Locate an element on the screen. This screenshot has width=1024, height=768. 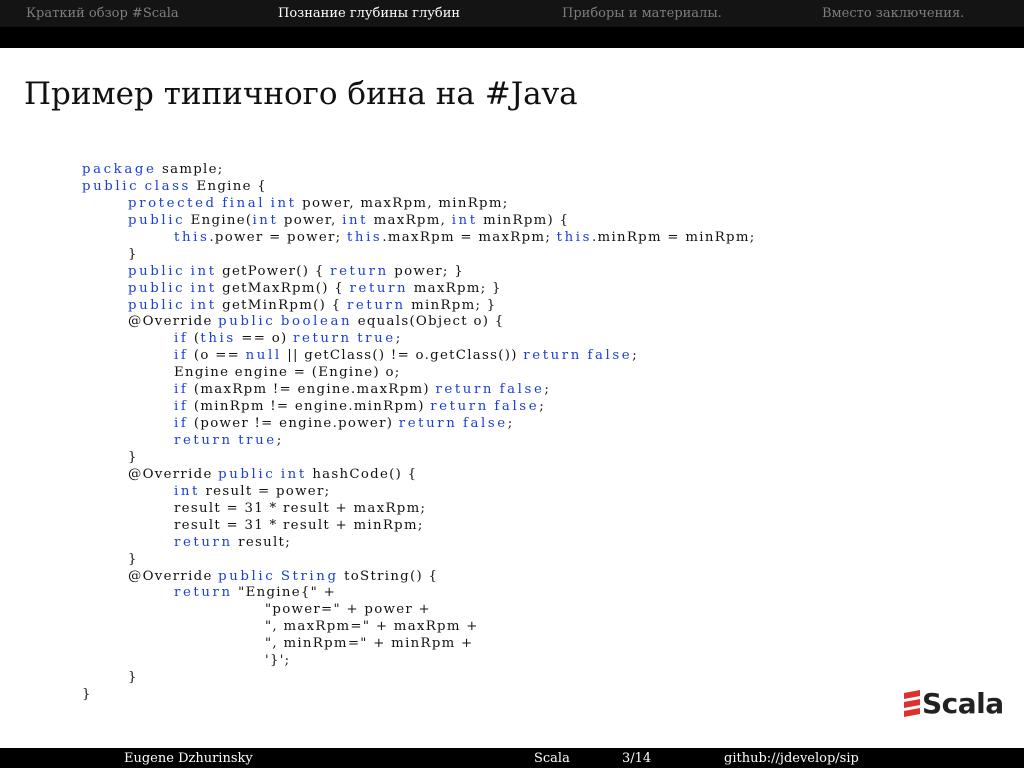
scala-logo-text: Scala is located at coordinates (963, 703).